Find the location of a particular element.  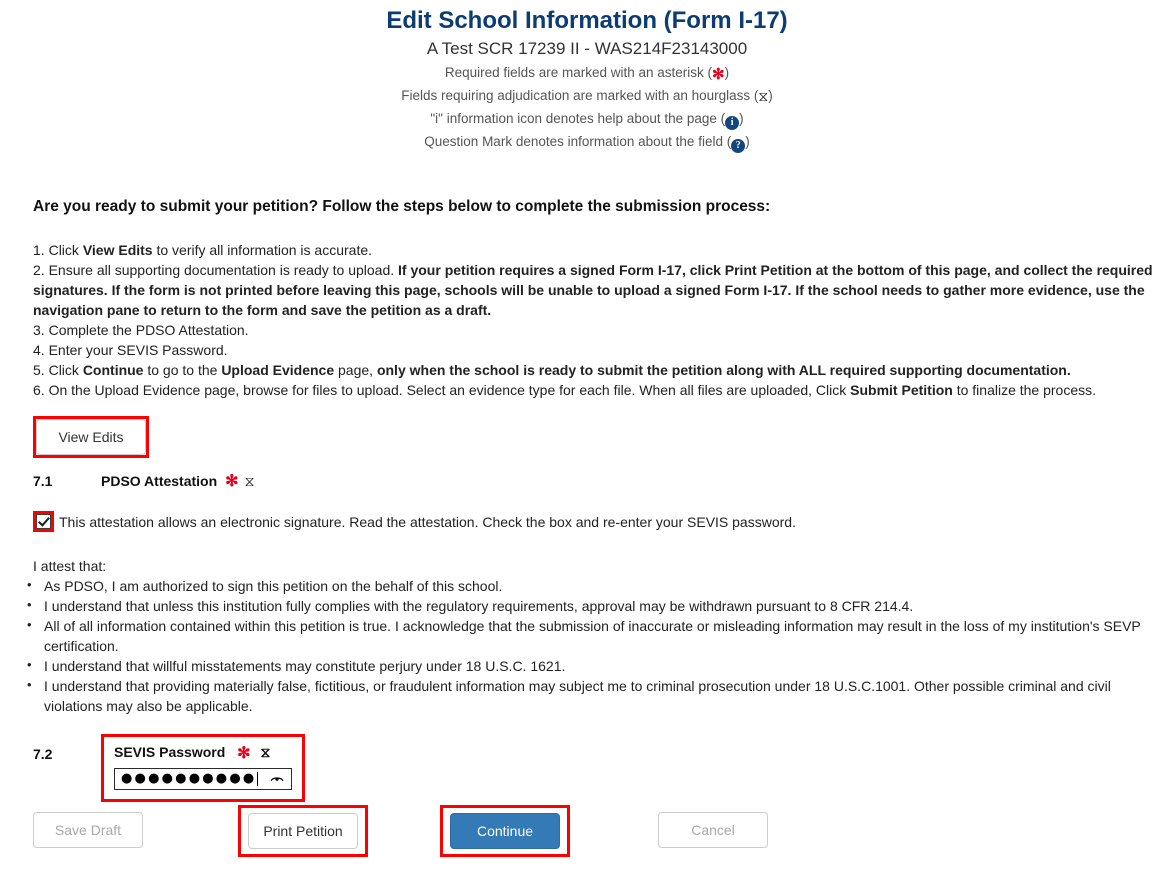

instruction-step-text: Complete the PDSO Attestation. is located at coordinates (148, 330).